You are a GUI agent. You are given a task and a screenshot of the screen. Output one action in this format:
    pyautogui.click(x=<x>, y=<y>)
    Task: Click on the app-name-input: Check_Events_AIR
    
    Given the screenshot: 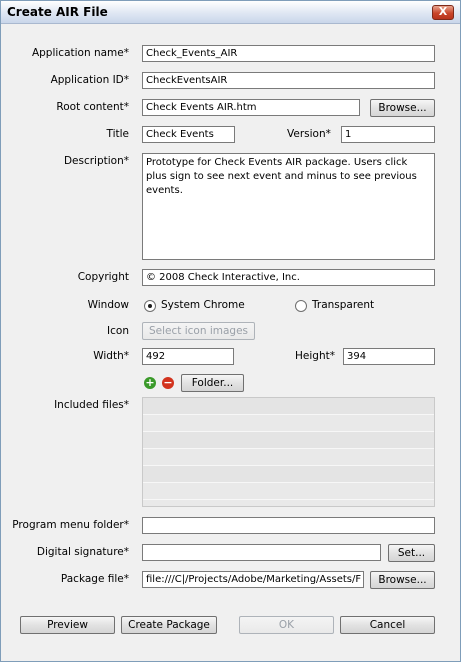 What is the action you would take?
    pyautogui.click(x=288, y=53)
    